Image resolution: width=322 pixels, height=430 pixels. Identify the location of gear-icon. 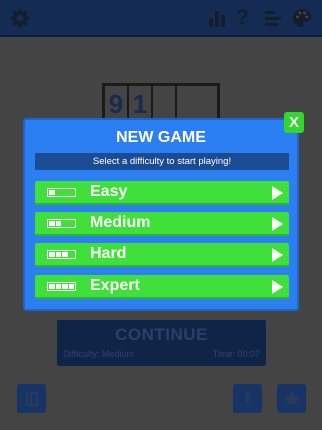
(20, 18).